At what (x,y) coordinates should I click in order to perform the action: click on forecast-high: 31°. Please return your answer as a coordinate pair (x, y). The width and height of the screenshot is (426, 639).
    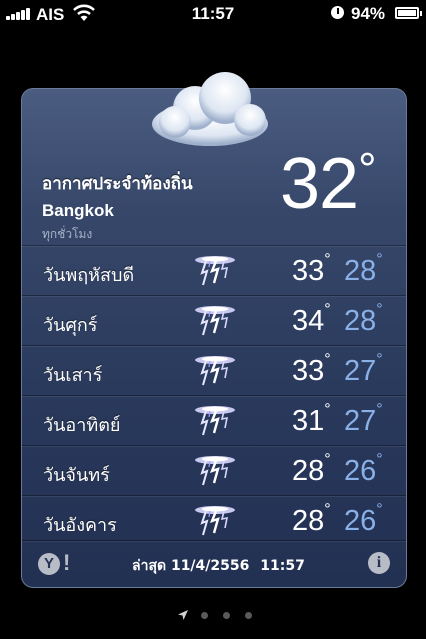
    Looking at the image, I should click on (311, 419).